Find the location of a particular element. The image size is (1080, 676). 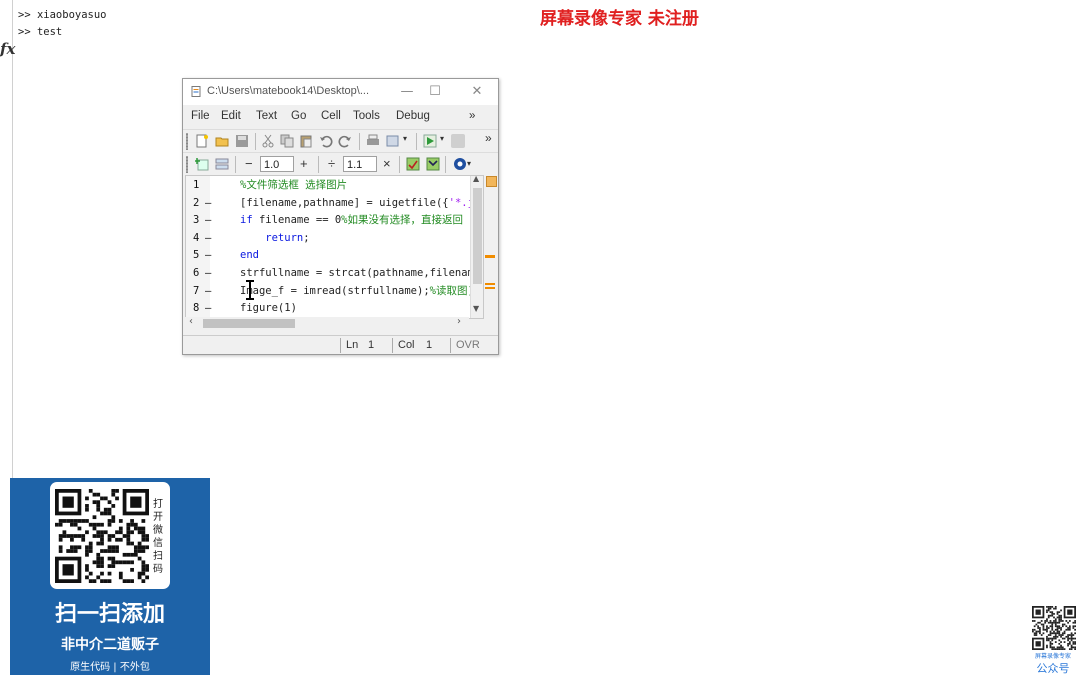

code-token: Image_f = imread(strfullname); is located at coordinates (335, 290).